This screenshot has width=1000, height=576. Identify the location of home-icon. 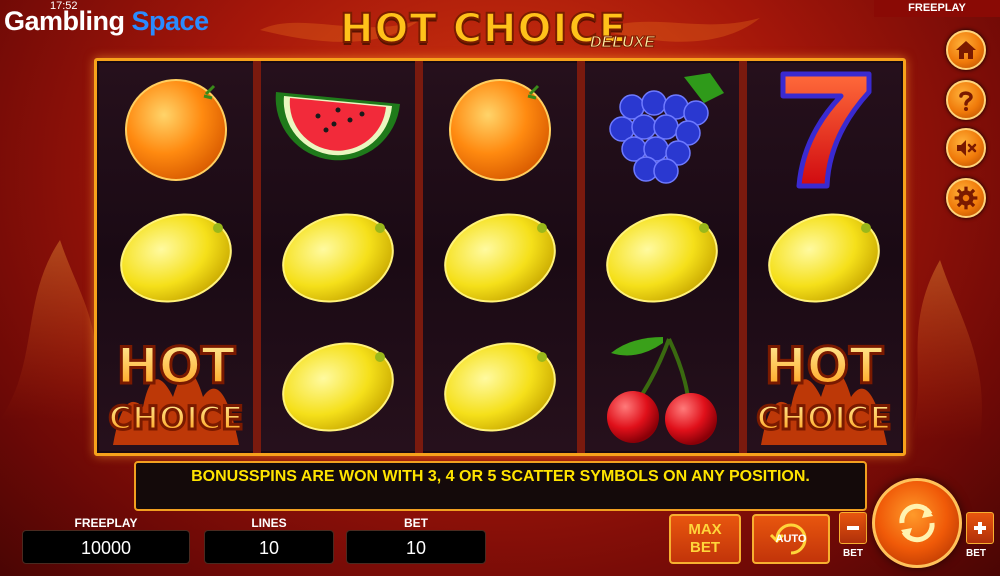
(966, 50).